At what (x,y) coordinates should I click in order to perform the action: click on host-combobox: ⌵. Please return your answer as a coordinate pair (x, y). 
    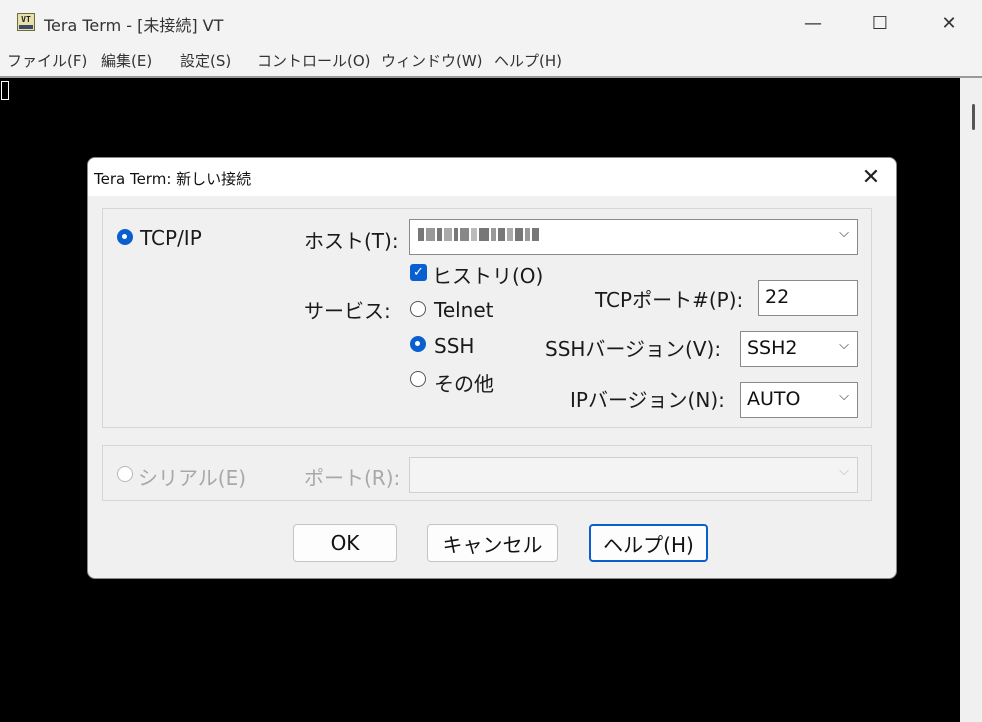
    Looking at the image, I should click on (633, 237).